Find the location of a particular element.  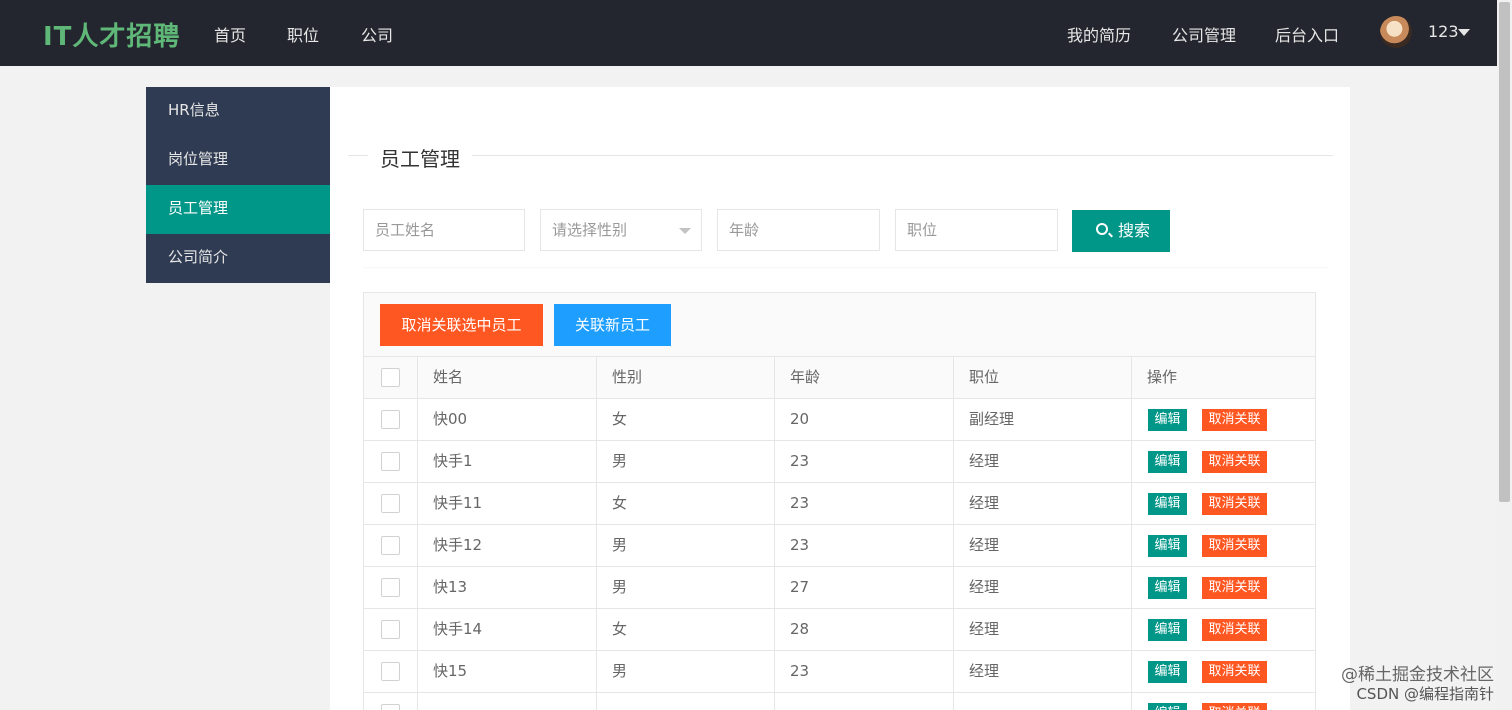

table-row: 快00 女 20 副经理 编辑 取消关联 is located at coordinates (839, 420).